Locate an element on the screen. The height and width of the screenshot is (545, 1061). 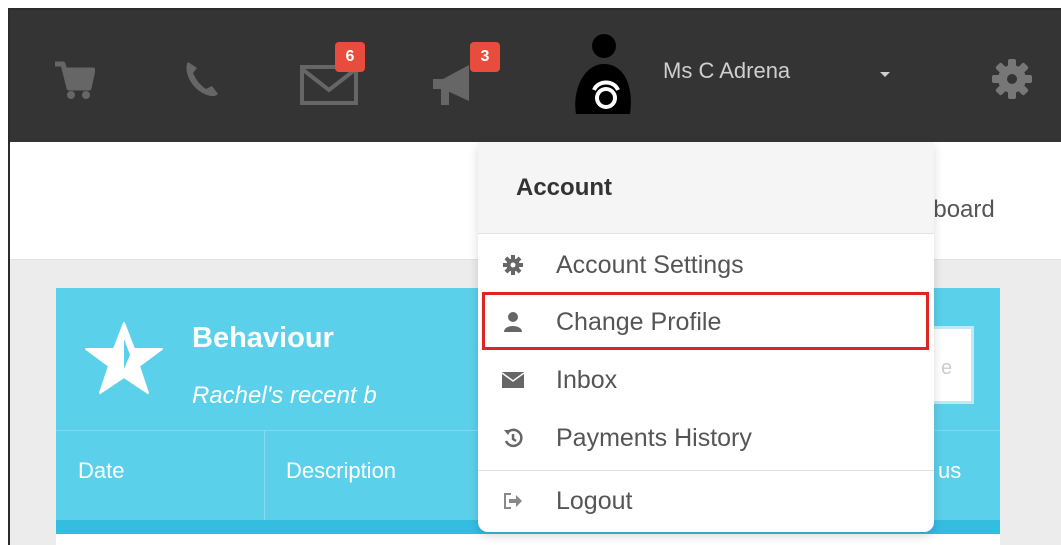
frame-border-top is located at coordinates (534, 9).